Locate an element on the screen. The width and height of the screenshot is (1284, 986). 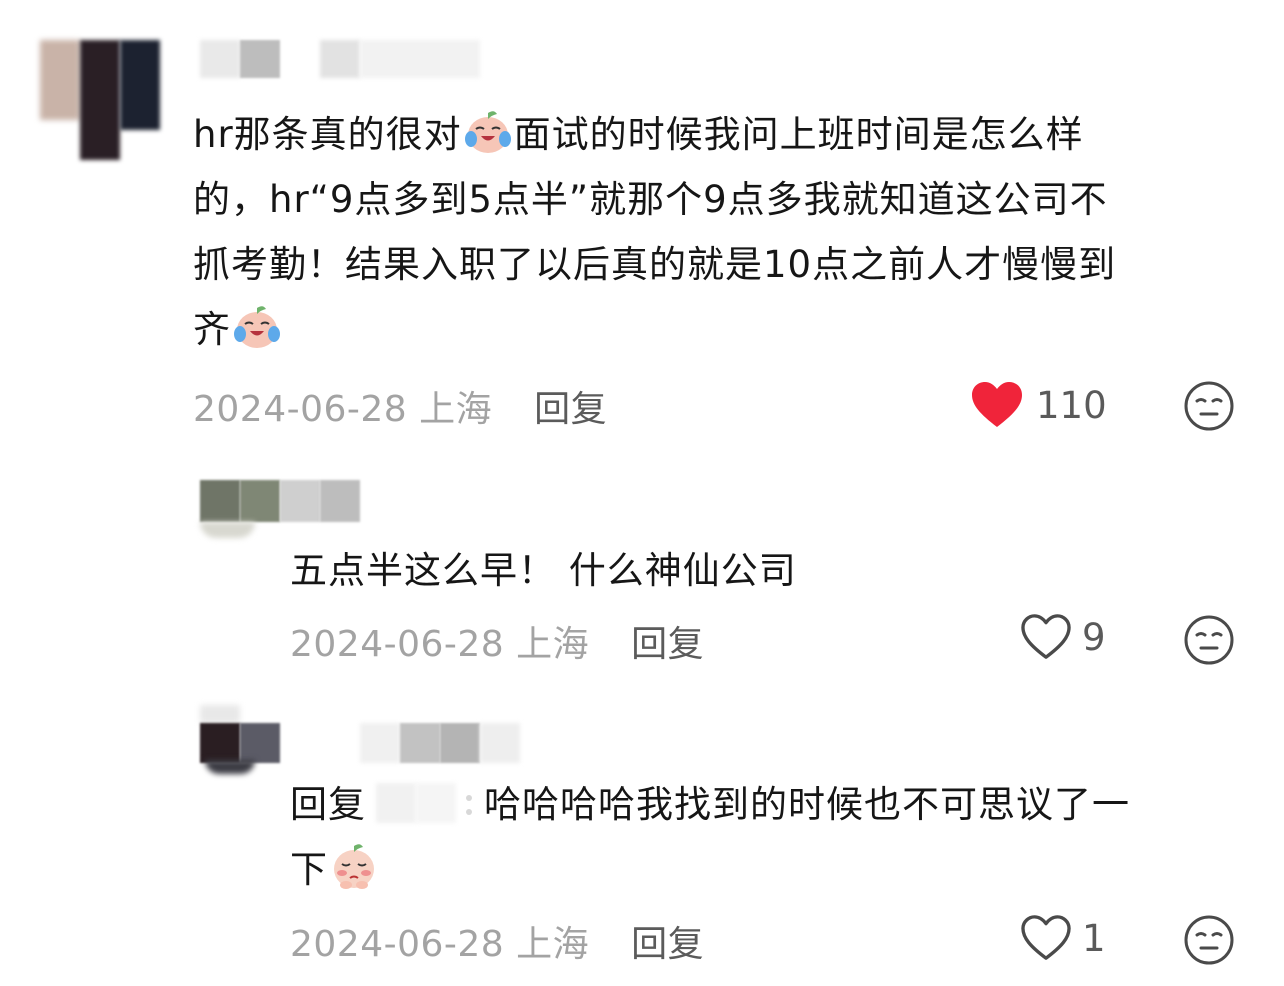
shy-peach-emoji is located at coordinates (354, 866).